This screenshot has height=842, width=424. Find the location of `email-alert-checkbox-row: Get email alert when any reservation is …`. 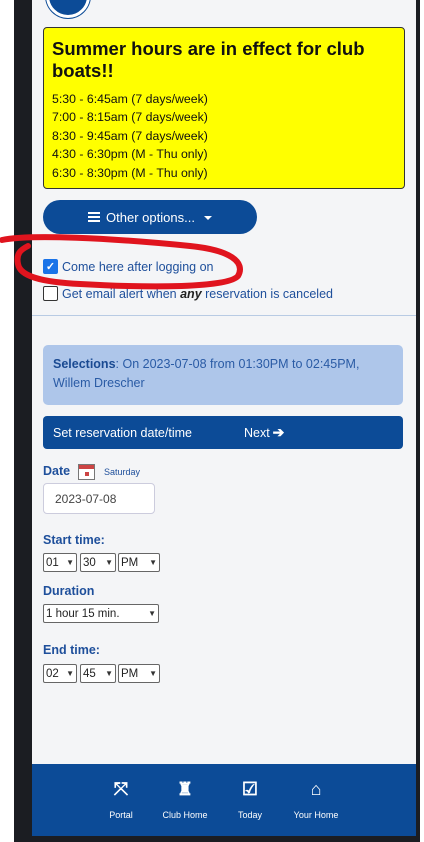

email-alert-checkbox-row: Get email alert when any reservation is … is located at coordinates (188, 293).